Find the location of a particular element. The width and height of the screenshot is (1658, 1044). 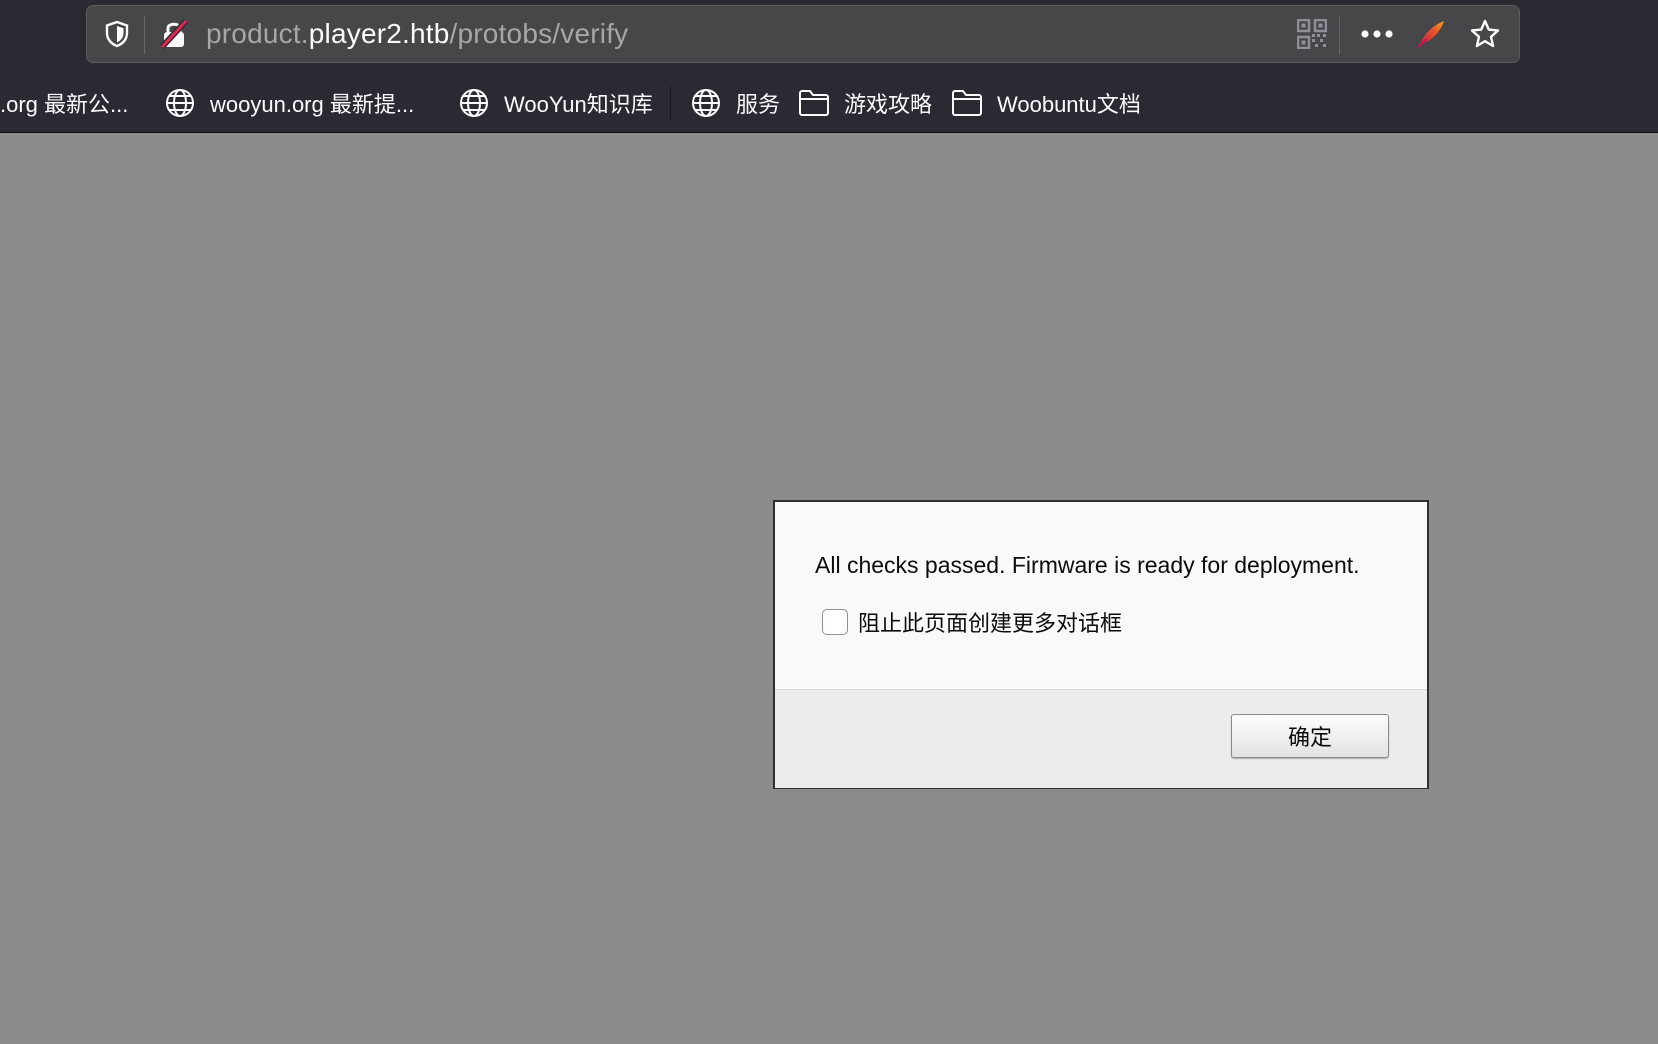

suppress-dialogs-label: 阻止此页面创建更多对话框 is located at coordinates (990, 622).